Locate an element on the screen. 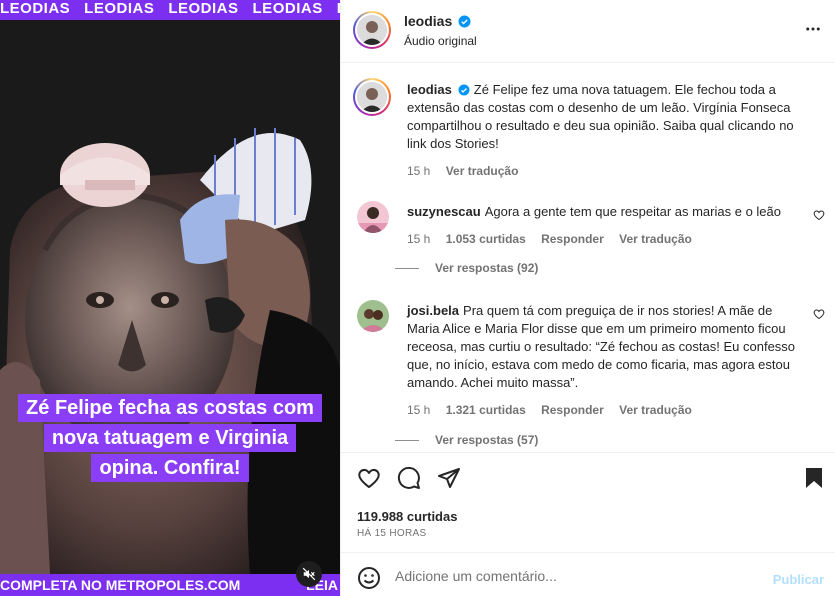 This screenshot has height=596, width=835. headline-line-3: opina. Confira! is located at coordinates (170, 468).